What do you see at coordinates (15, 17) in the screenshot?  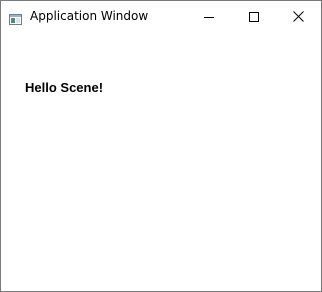 I see `application-window-icon` at bounding box center [15, 17].